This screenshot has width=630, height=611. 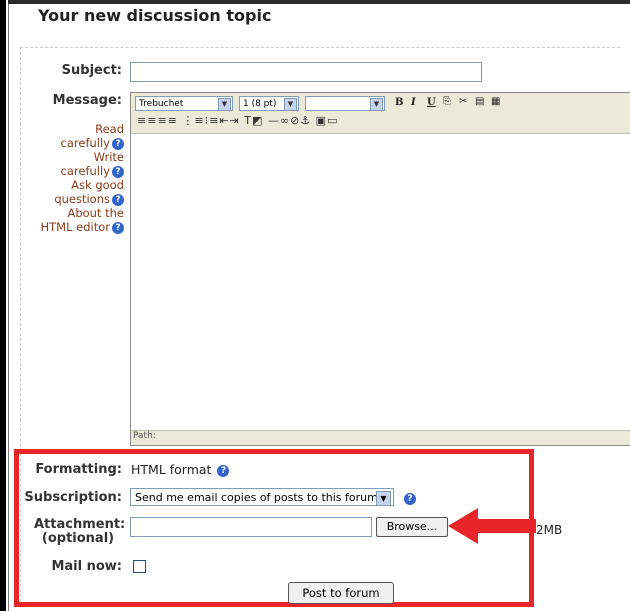 I want to click on help-link-read-a: Read, so click(x=73, y=129).